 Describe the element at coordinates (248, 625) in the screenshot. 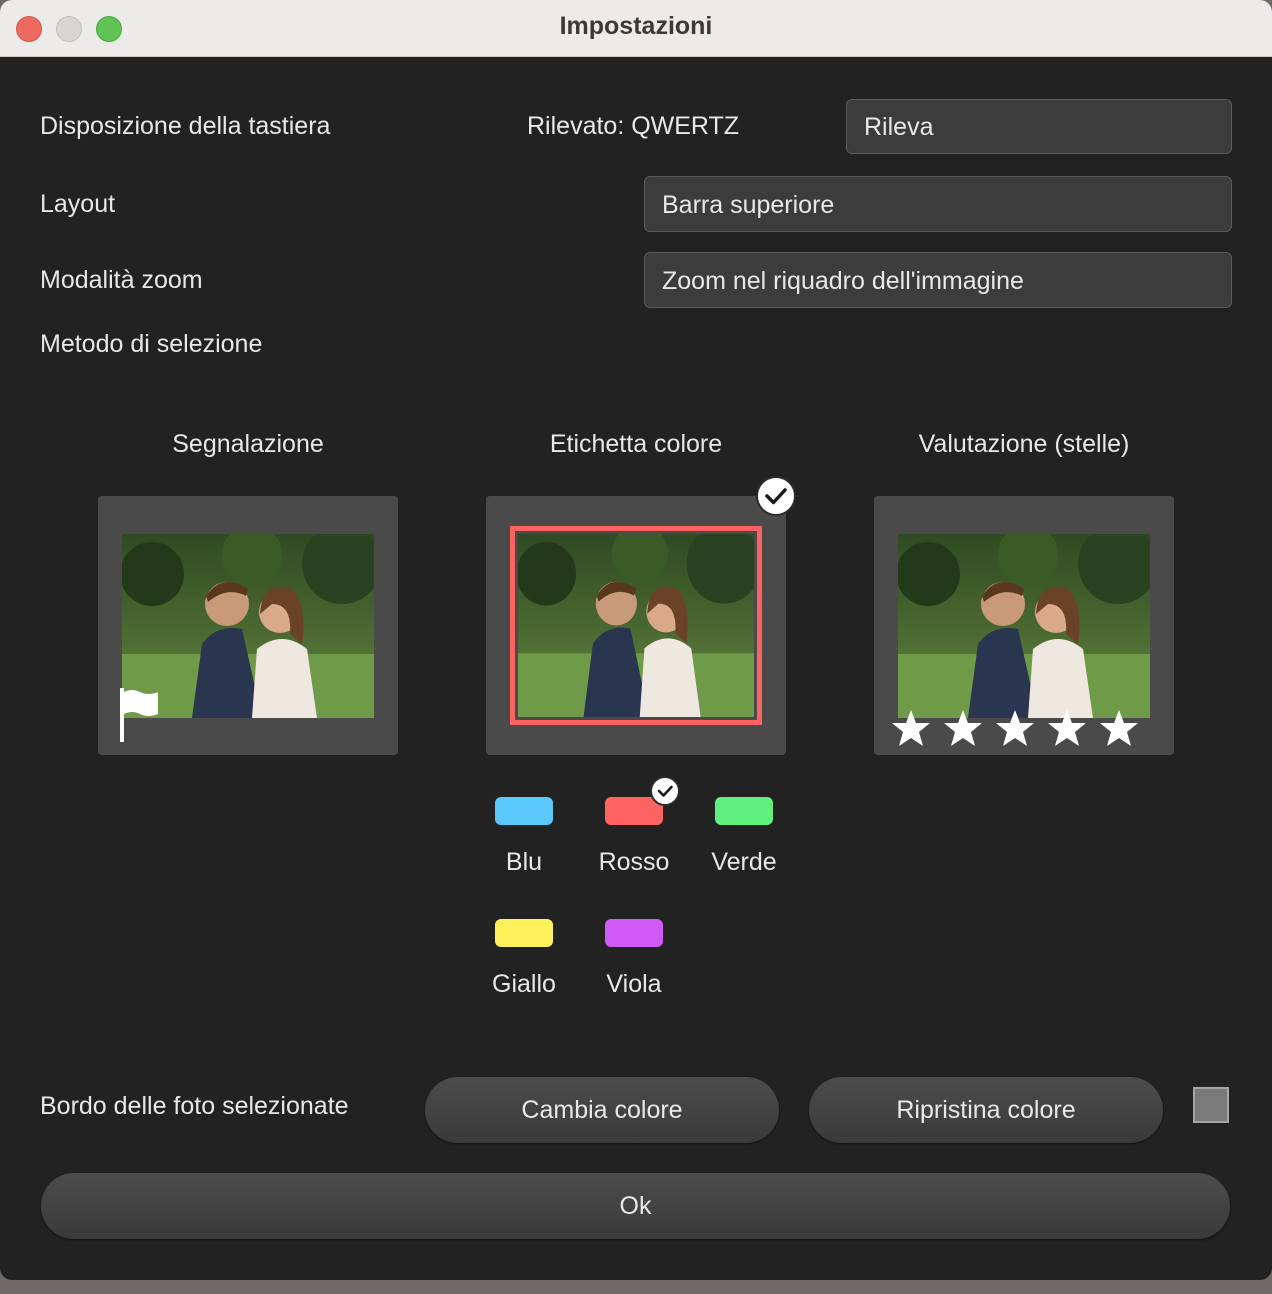

I see `selection-option-flag` at that location.